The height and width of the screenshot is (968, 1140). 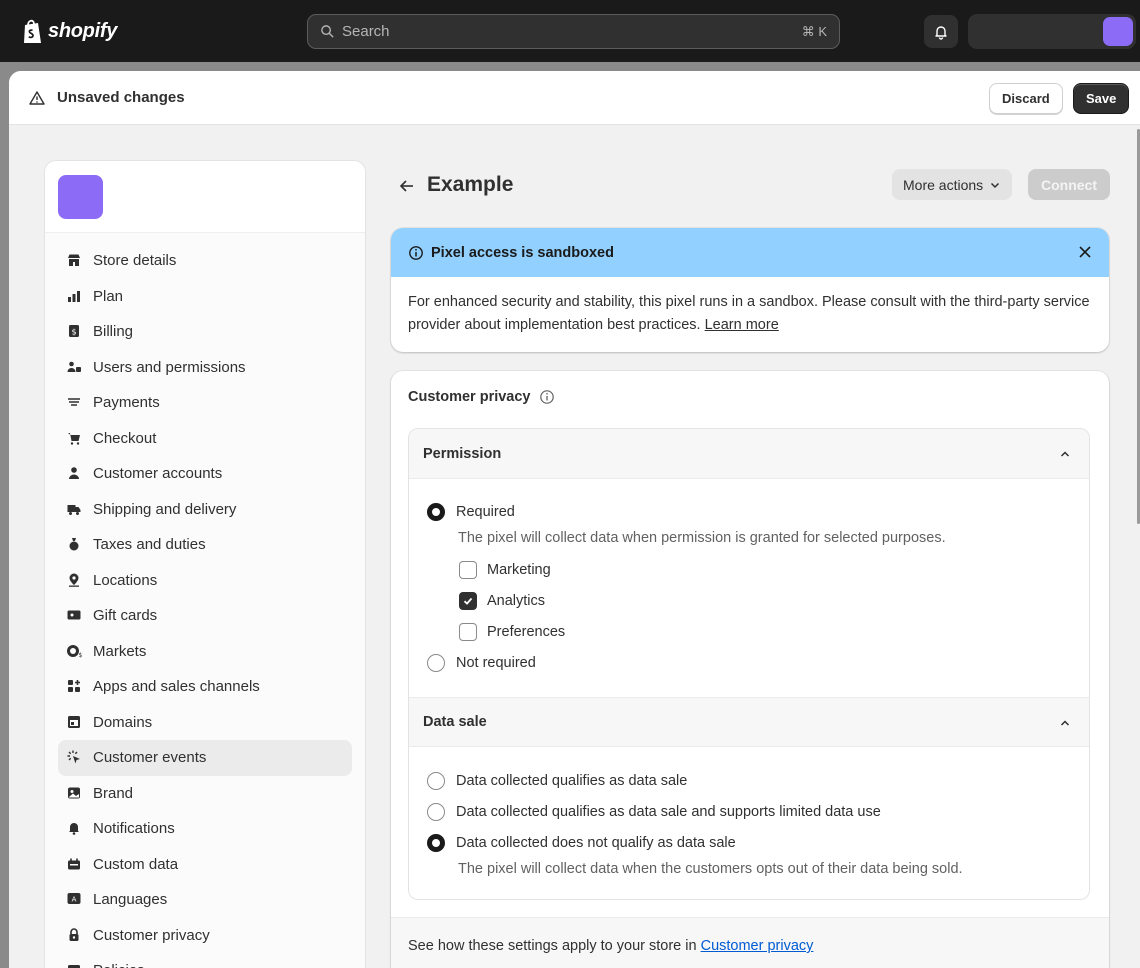 What do you see at coordinates (205, 403) in the screenshot?
I see `sidebar-item-payments: Payments` at bounding box center [205, 403].